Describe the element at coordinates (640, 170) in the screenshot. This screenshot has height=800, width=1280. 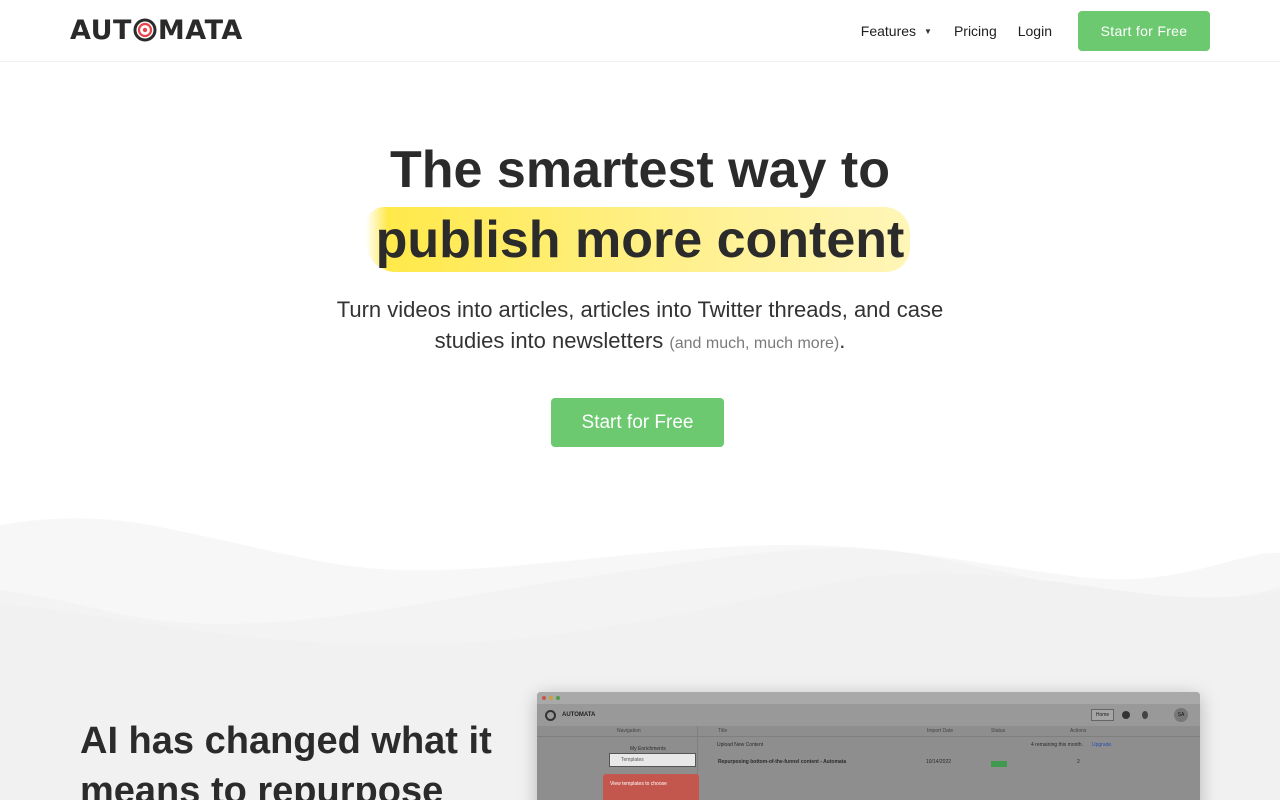
I see `hero-heading-line1: The smartest way to` at that location.